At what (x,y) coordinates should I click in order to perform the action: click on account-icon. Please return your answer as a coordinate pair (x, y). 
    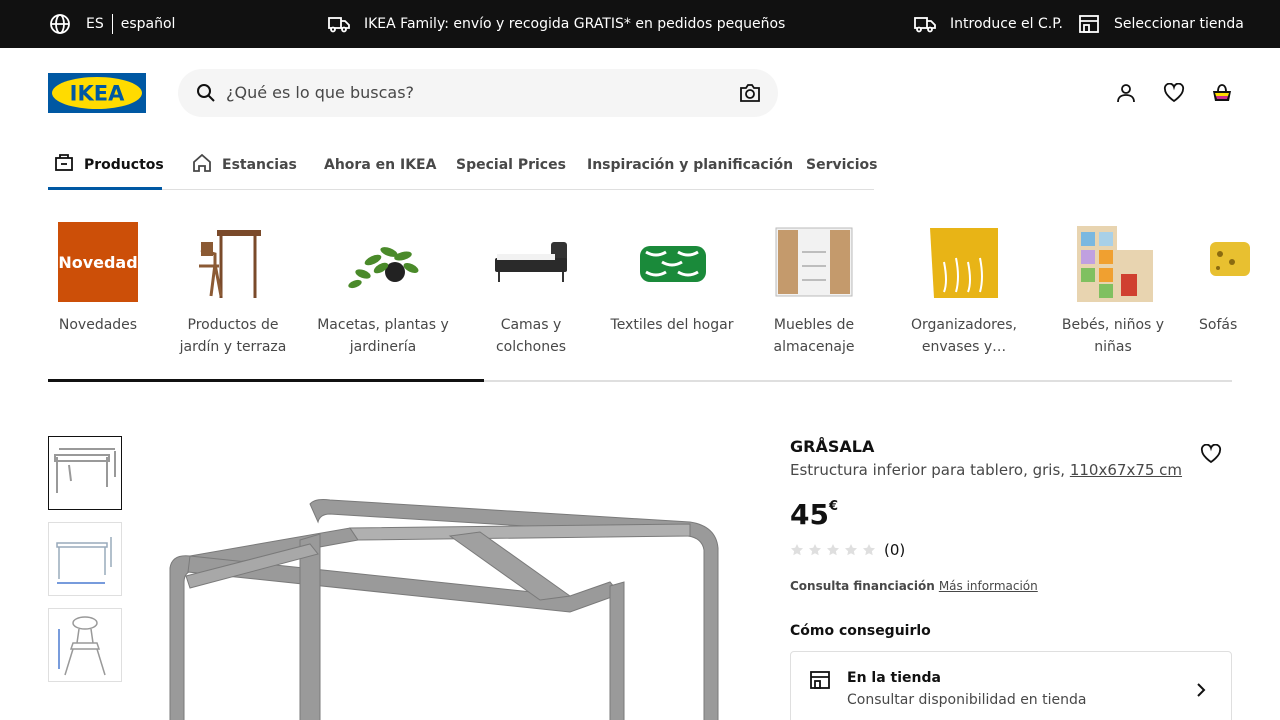
    Looking at the image, I should click on (1126, 93).